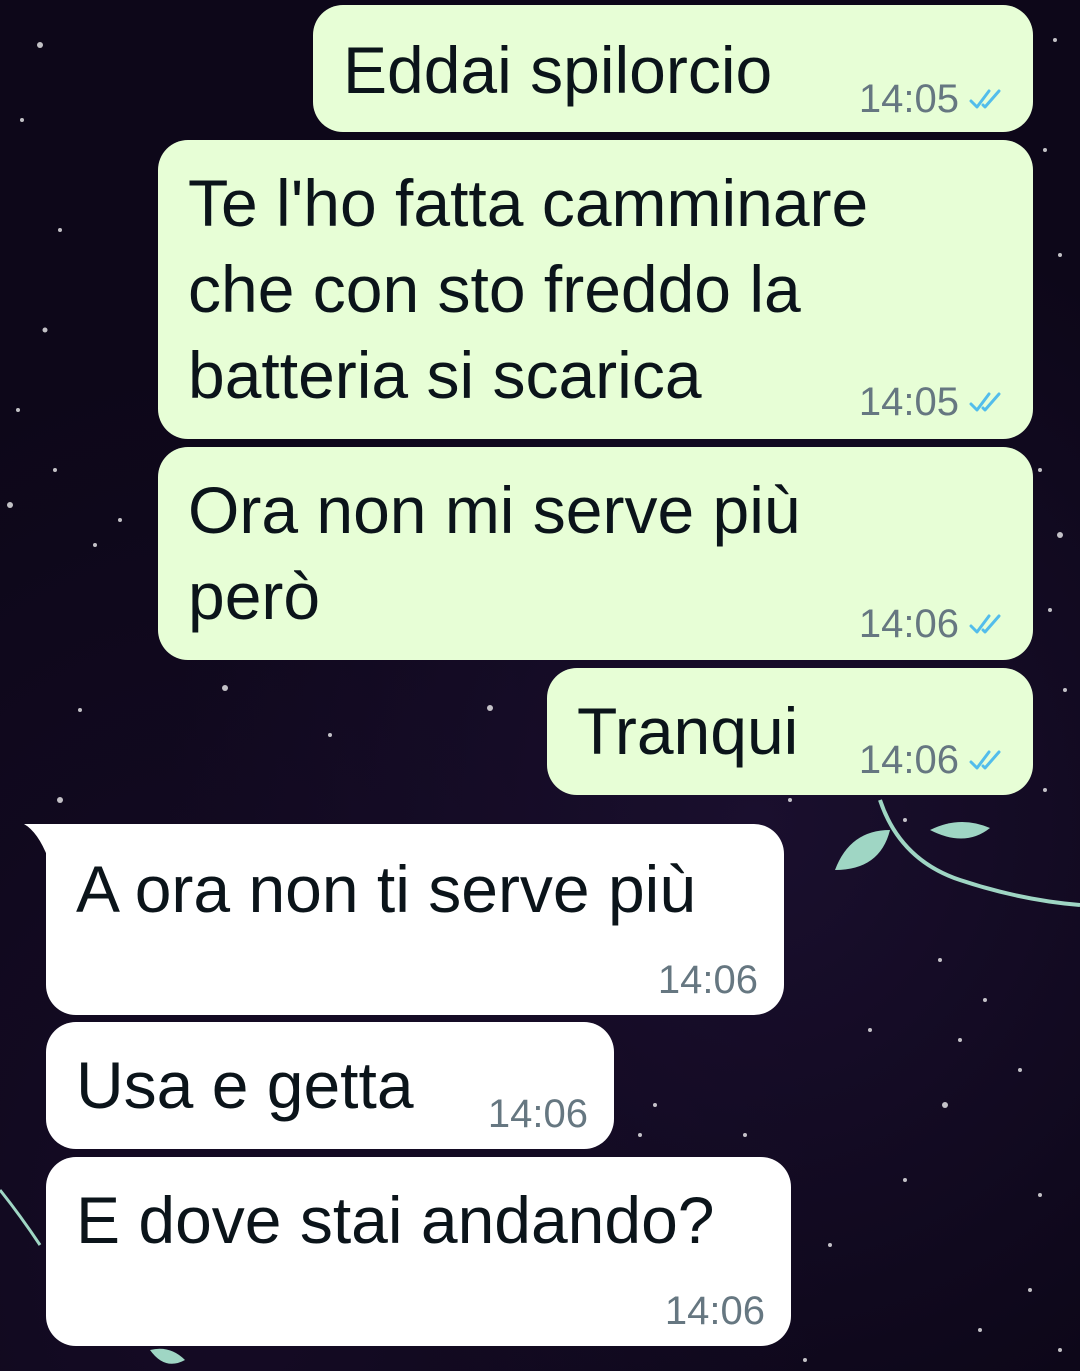  I want to click on message-bubble-outgoing: Ora non mi serve più però 14:06, so click(595, 553).